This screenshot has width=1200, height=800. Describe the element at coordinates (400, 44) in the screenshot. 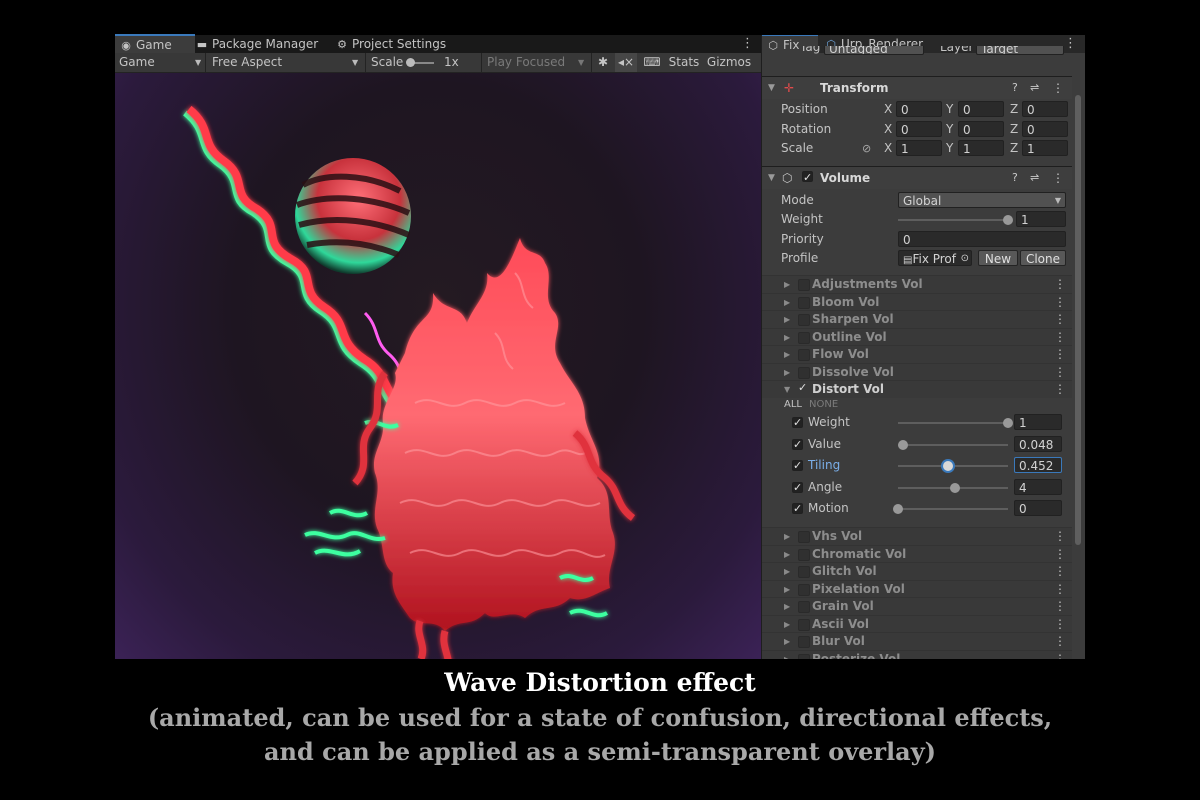

I see `tab-project-settings: ⚙ Project Settings` at that location.